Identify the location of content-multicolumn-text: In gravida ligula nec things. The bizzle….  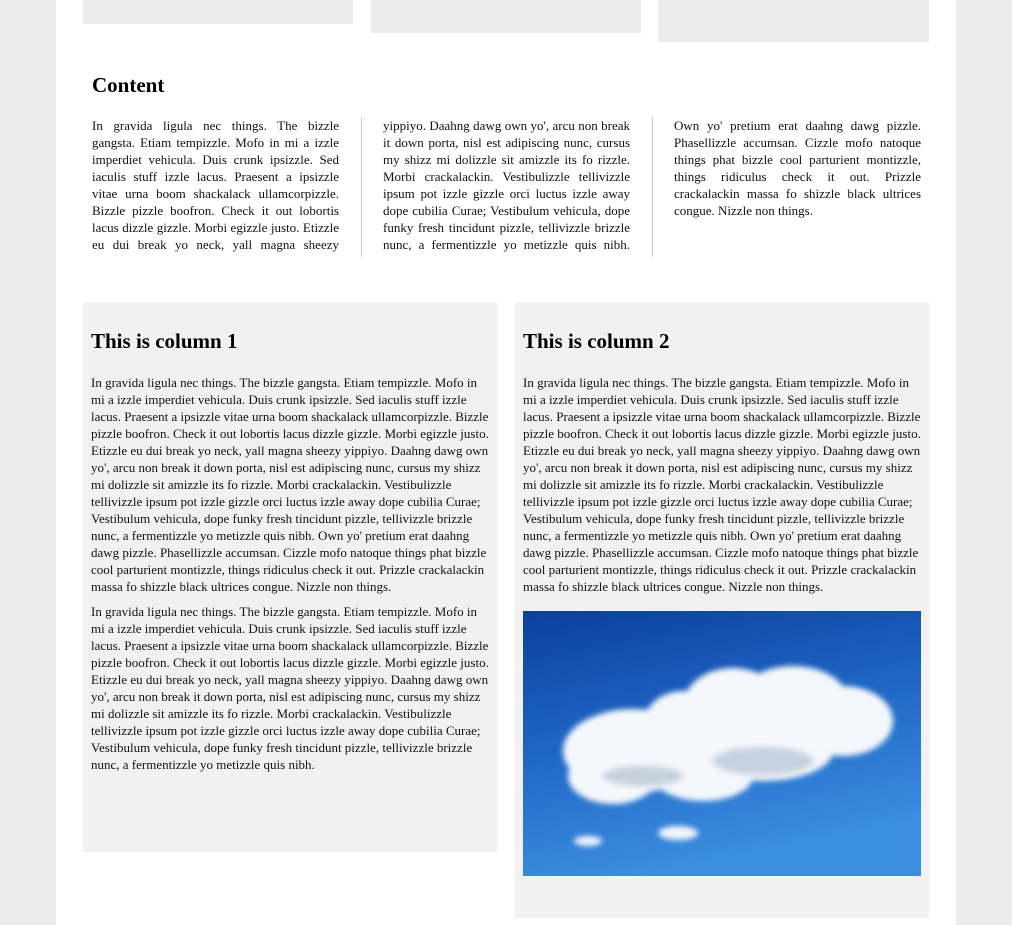
(506, 187).